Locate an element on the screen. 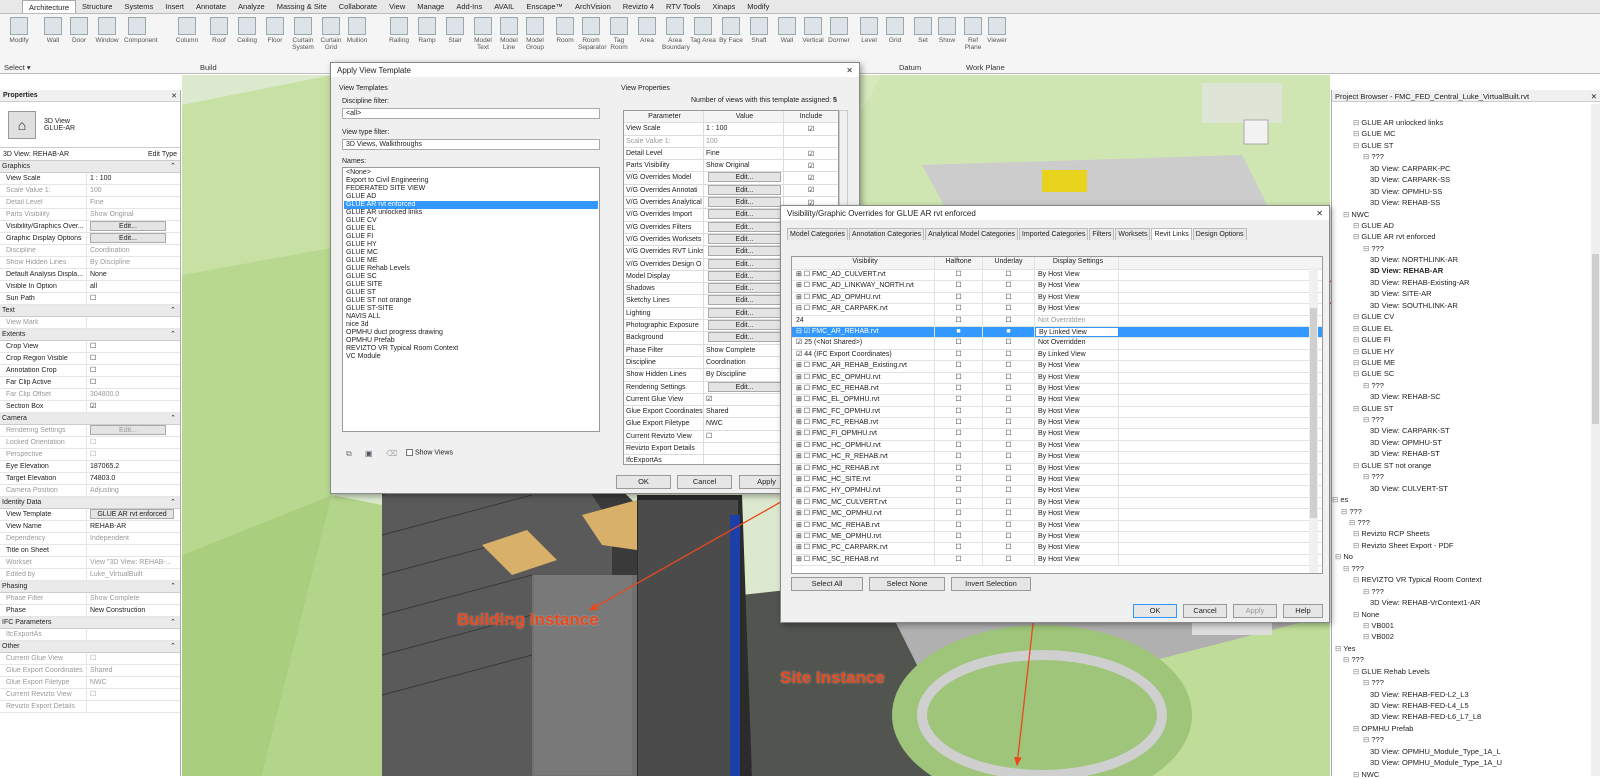  property-value: Shared is located at coordinates (133, 670).